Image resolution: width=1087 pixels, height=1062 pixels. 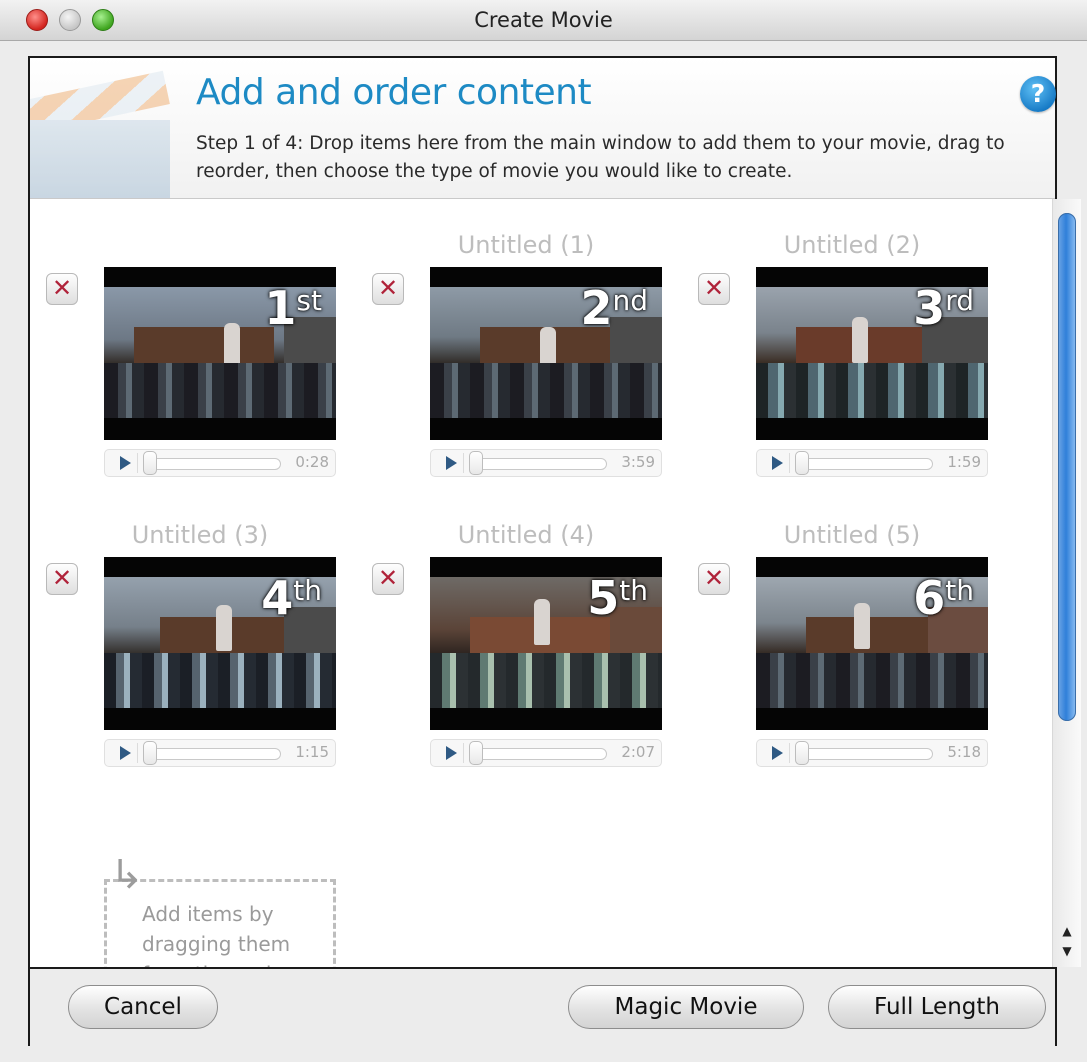 I want to click on video-thumbnail: 5th, so click(x=546, y=643).